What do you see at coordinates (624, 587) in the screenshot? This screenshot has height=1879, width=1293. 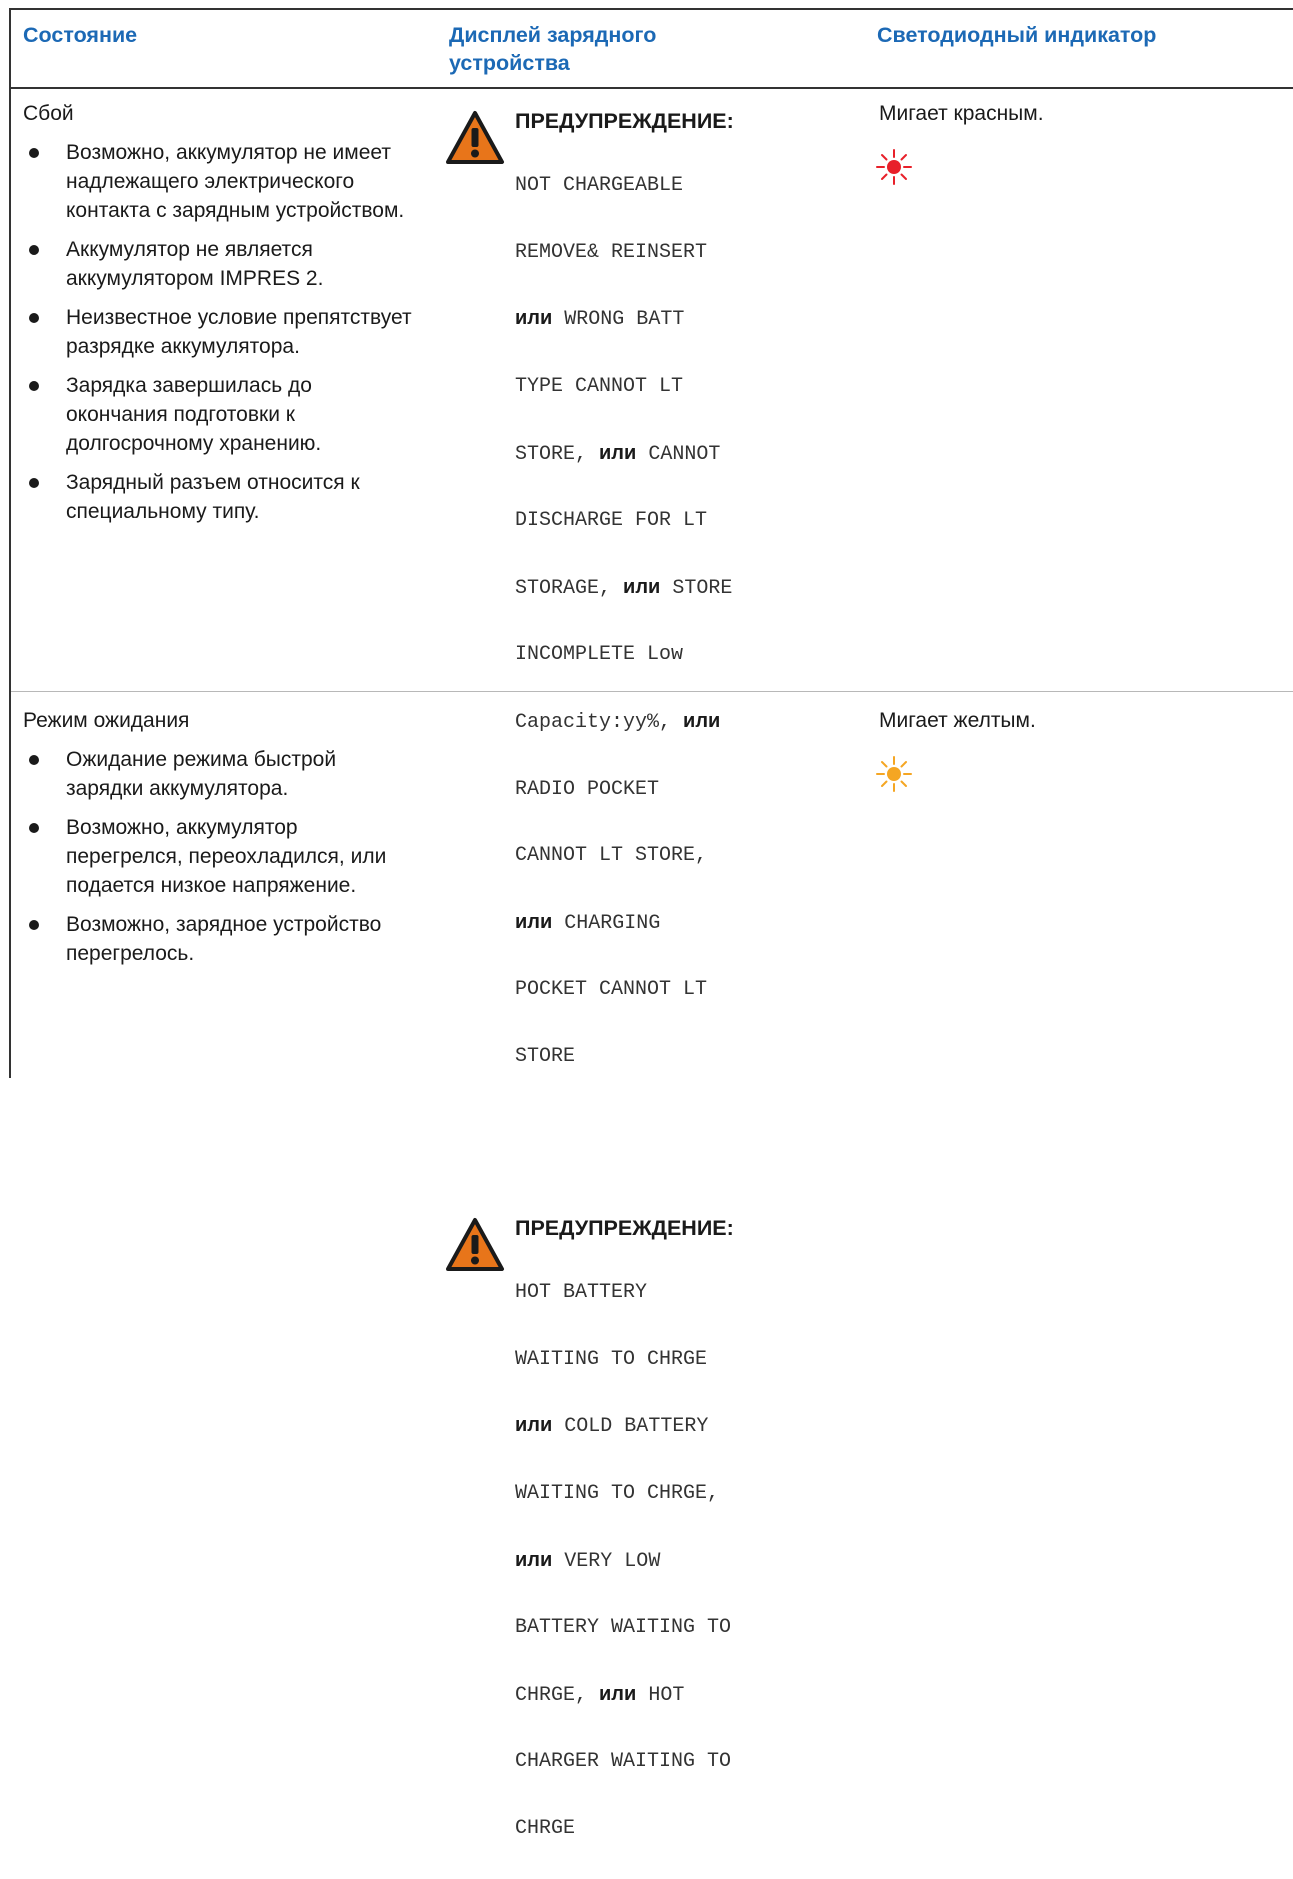 I see `display-line: STORAGE, или STORE` at bounding box center [624, 587].